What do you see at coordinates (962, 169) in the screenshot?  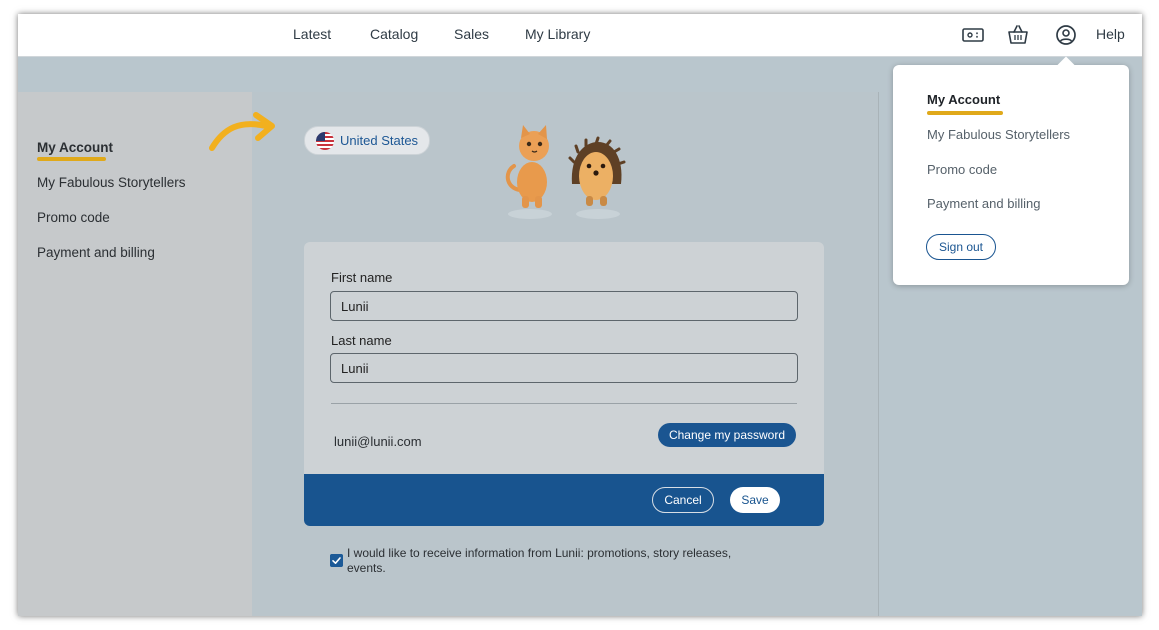 I see `dropdown-item-promo-code: Promo code` at bounding box center [962, 169].